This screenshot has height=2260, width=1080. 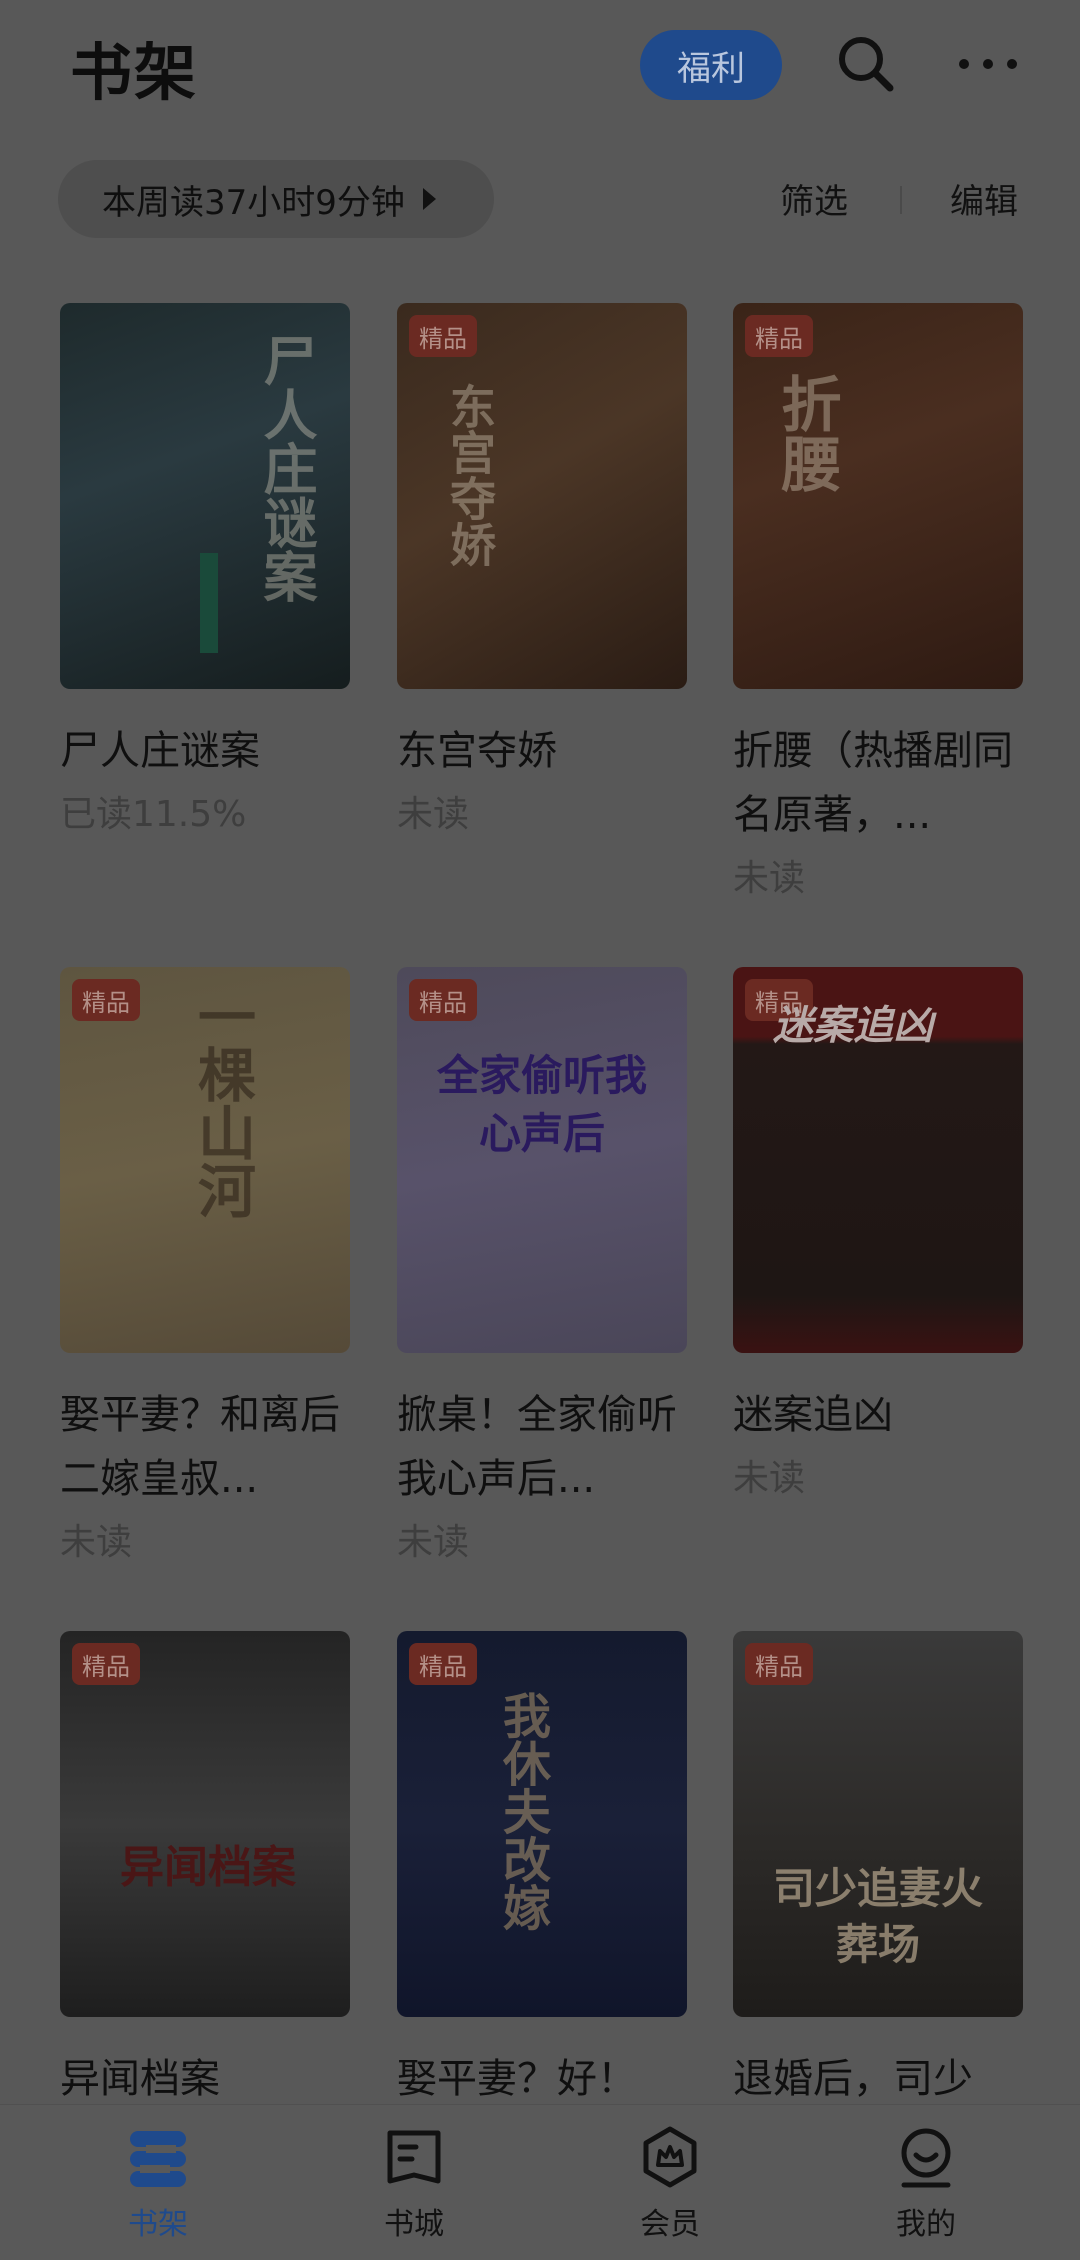 I want to click on book-card: 精品 司少追妻火葬场 退婚后，司少, so click(x=878, y=1871).